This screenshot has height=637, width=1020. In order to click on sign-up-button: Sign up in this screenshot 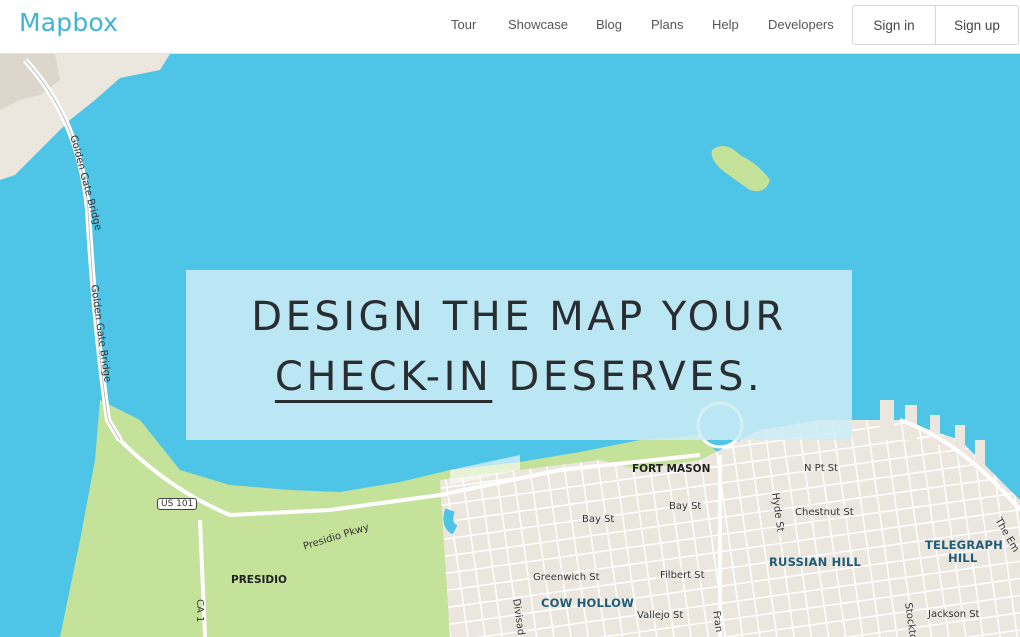, I will do `click(976, 25)`.